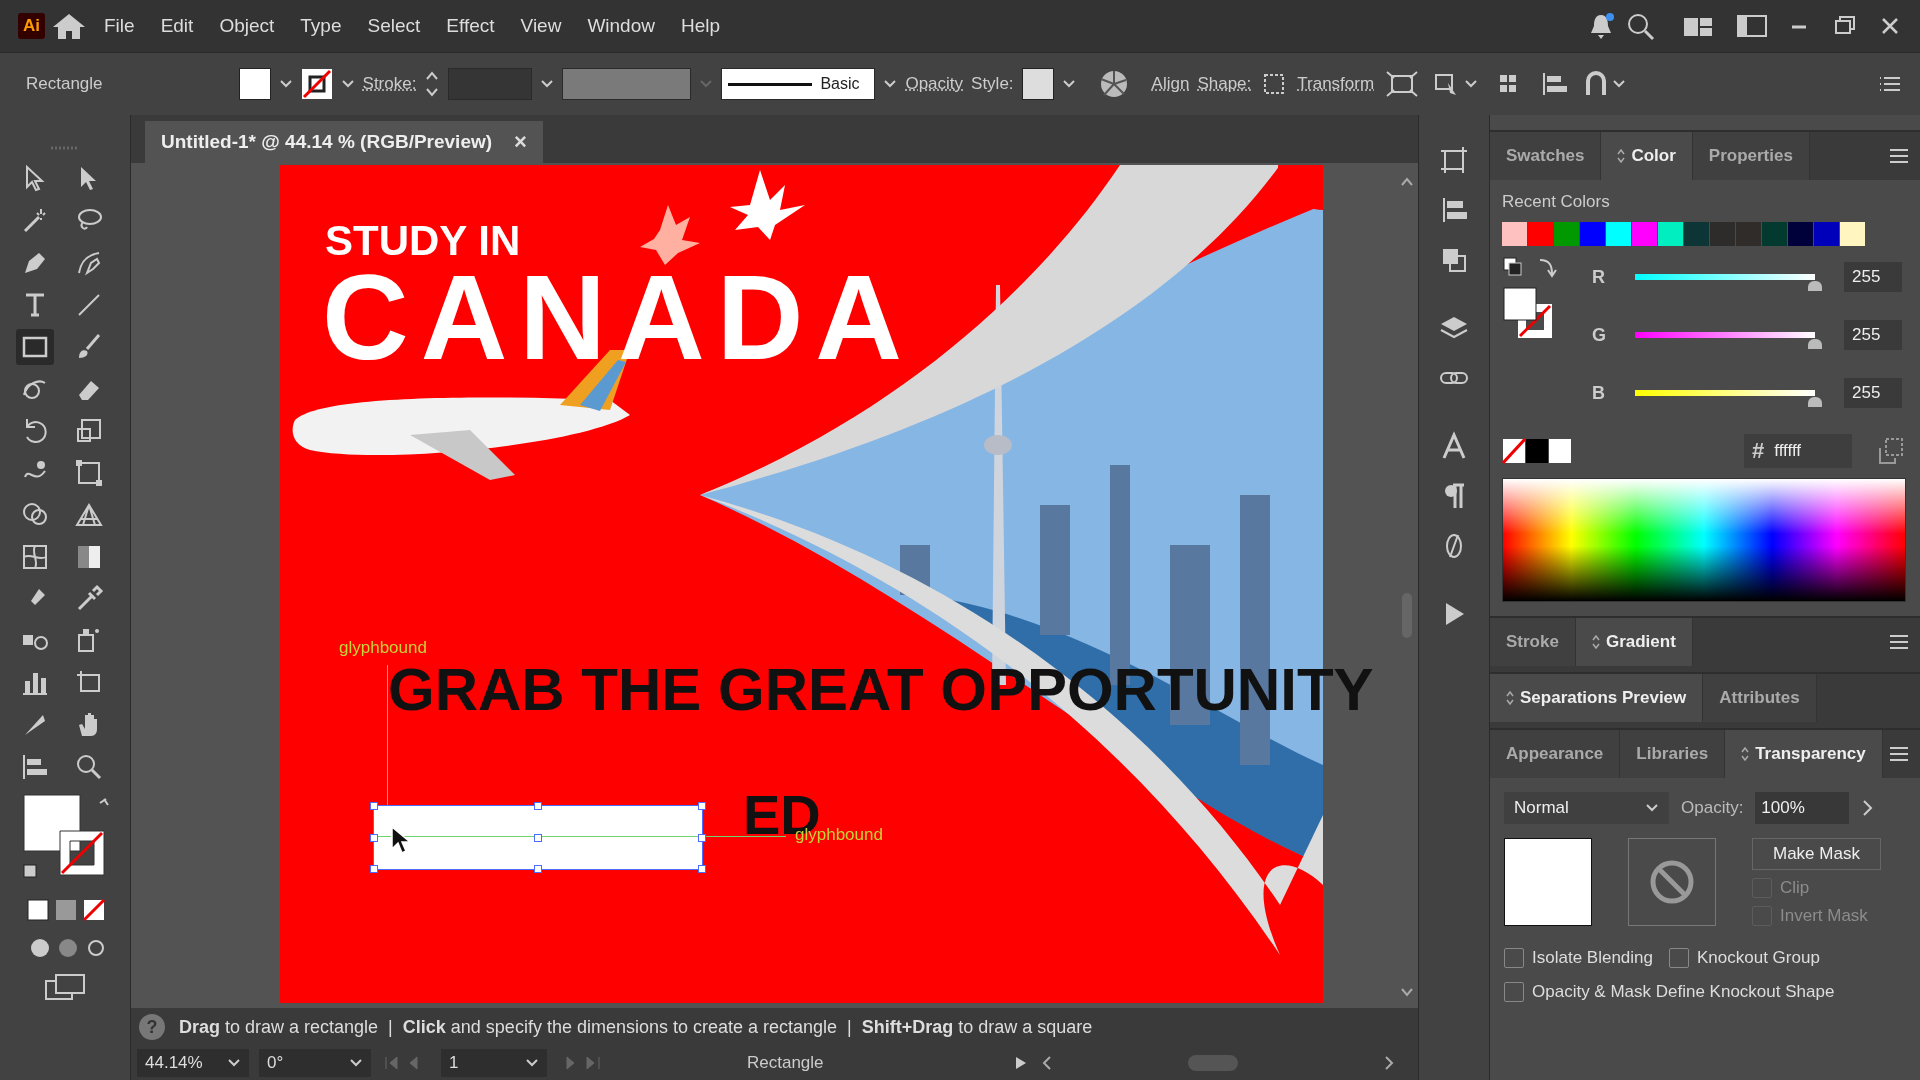 This screenshot has width=1920, height=1080. What do you see at coordinates (470, 26) in the screenshot?
I see `menu-item: Effect` at bounding box center [470, 26].